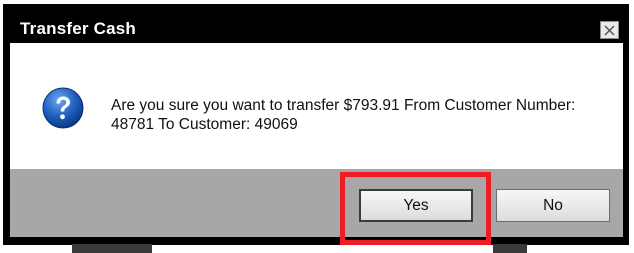 The height and width of the screenshot is (253, 634). Describe the element at coordinates (316, 27) in the screenshot. I see `title-bar: Transfer Cash` at that location.